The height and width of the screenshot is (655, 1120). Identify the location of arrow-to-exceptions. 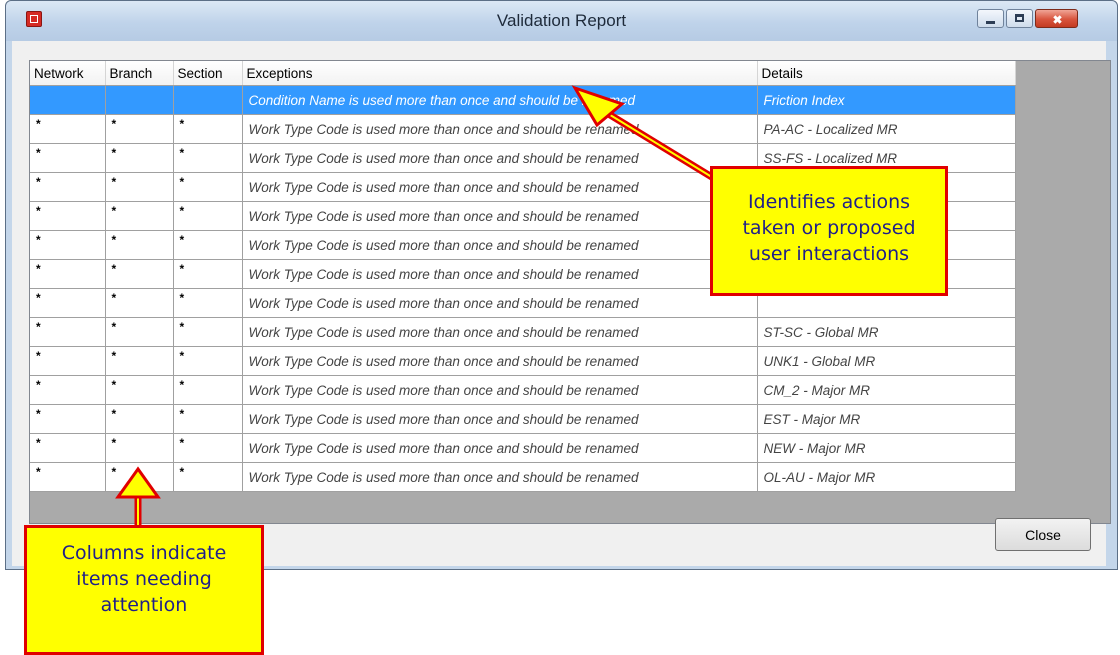
(646, 135).